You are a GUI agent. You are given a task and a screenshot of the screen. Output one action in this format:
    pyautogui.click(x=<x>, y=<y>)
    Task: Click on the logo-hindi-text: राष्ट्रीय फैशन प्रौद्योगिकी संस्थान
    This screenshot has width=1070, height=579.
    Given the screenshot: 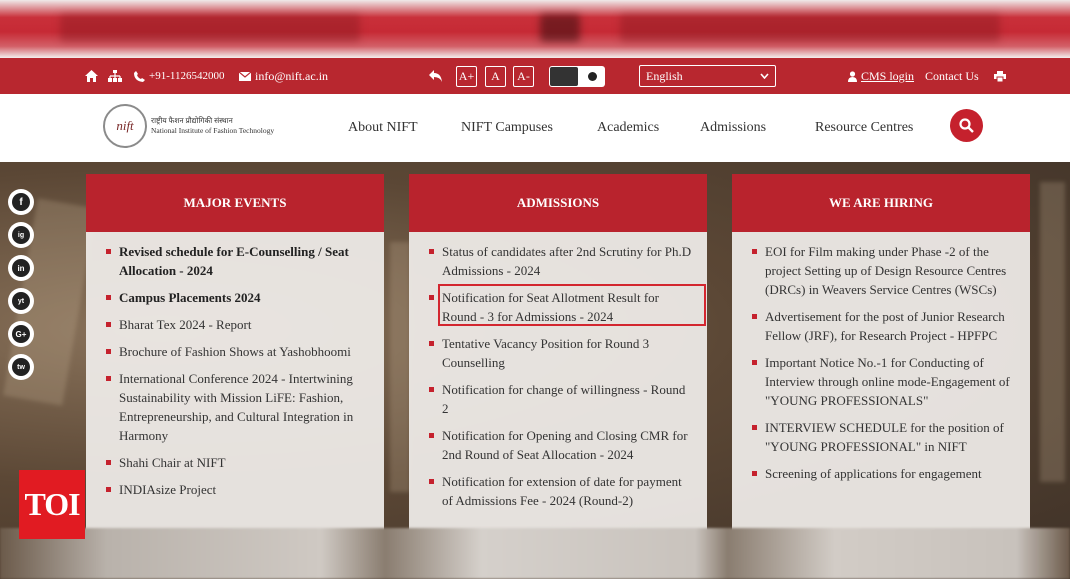 What is the action you would take?
    pyautogui.click(x=192, y=120)
    